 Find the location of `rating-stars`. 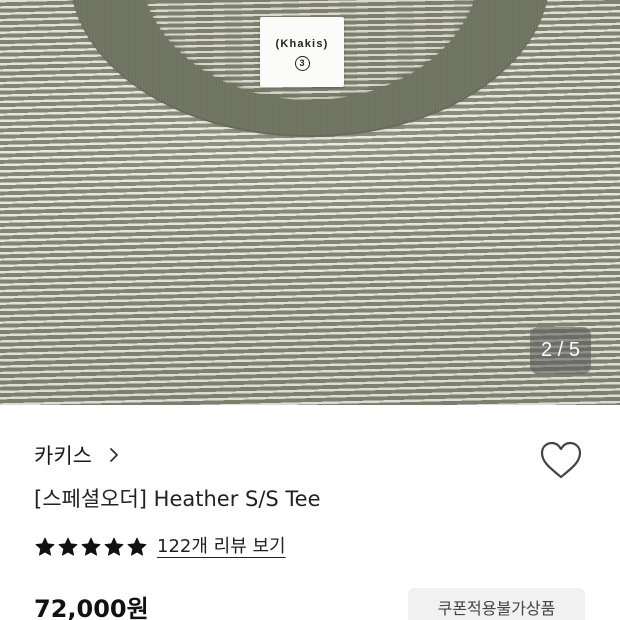

rating-stars is located at coordinates (91, 547).